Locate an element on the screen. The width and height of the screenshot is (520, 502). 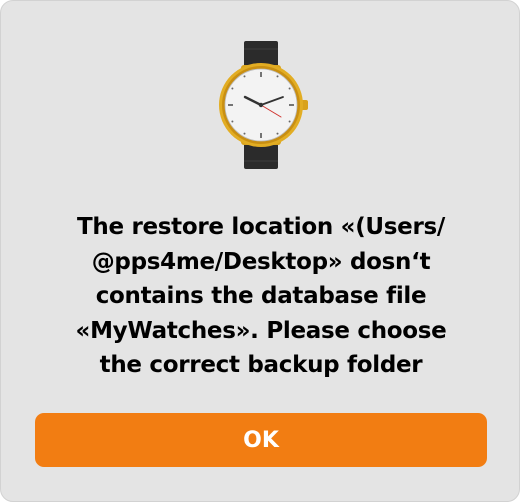
wristwatch-icon is located at coordinates (263, 105).